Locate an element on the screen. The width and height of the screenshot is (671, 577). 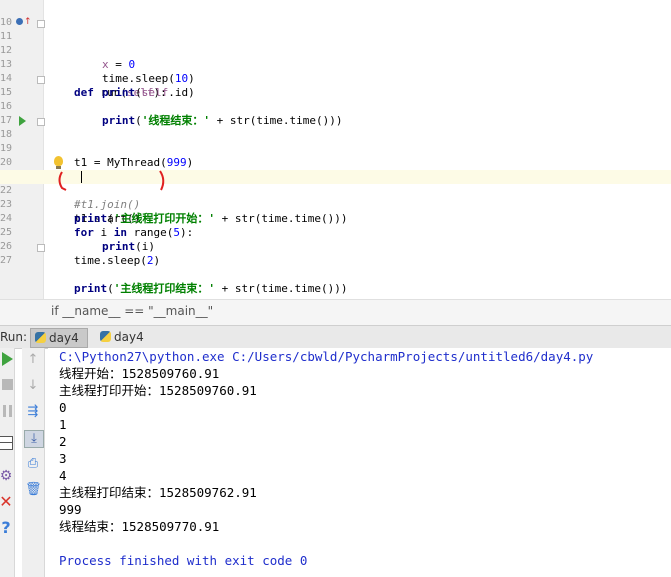
console-line: 线程开始：1528509760.91 is located at coordinates (139, 373).